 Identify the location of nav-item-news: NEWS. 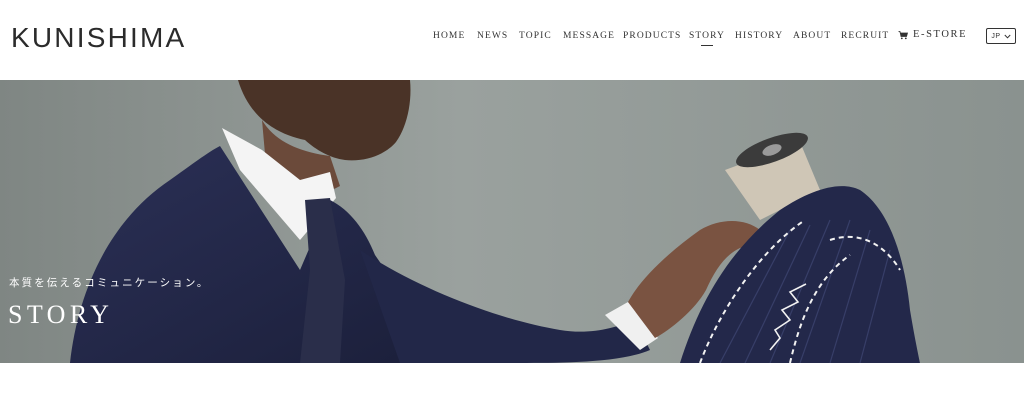
(492, 36).